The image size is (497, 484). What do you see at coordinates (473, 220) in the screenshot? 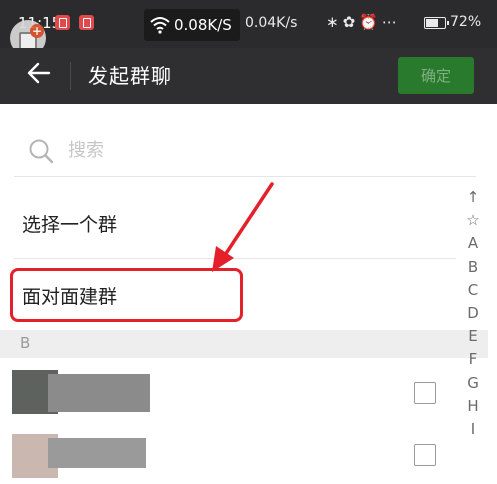
I see `index-letter: ☆` at bounding box center [473, 220].